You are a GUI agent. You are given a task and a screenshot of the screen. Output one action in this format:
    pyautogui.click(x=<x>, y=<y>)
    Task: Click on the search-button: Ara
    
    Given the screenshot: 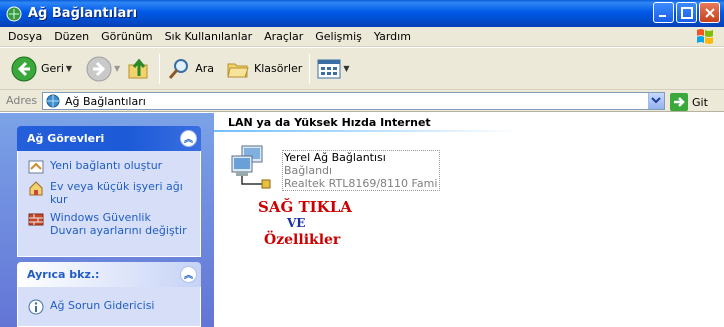 What is the action you would take?
    pyautogui.click(x=190, y=69)
    